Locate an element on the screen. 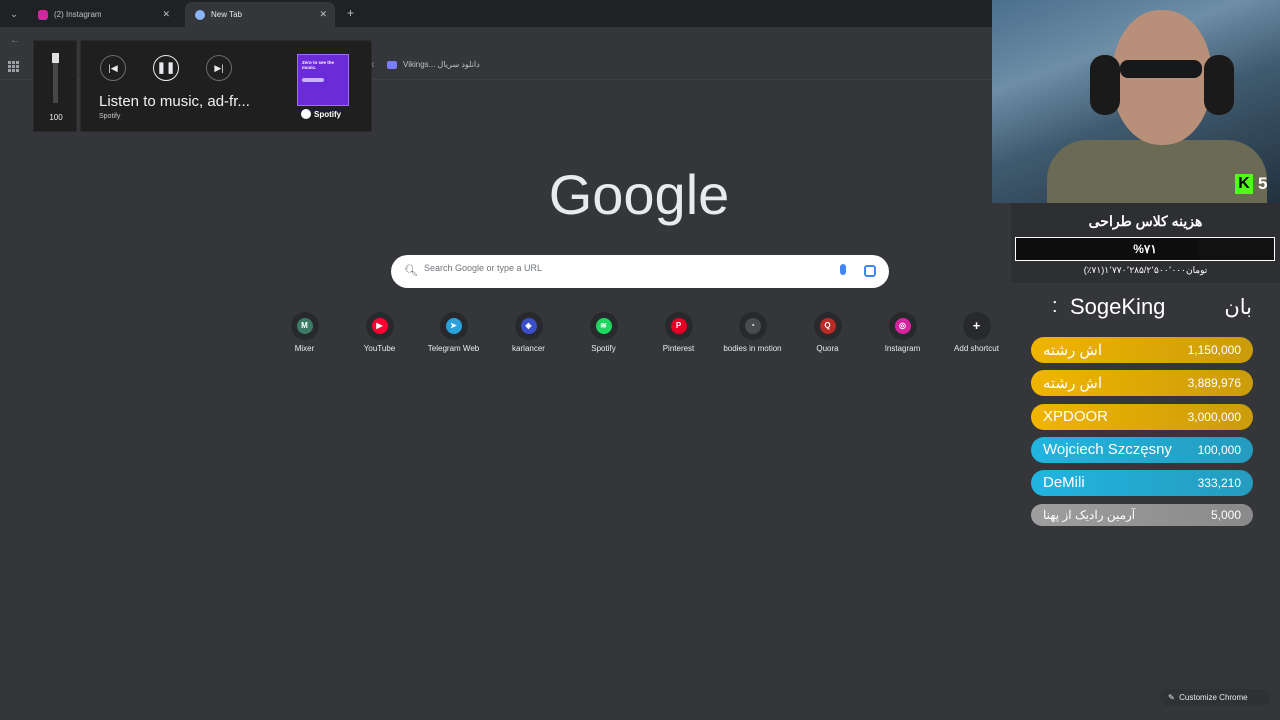 The image size is (1280, 720). donor-row: Wojciech Szczęsny 100,000 is located at coordinates (1142, 450).